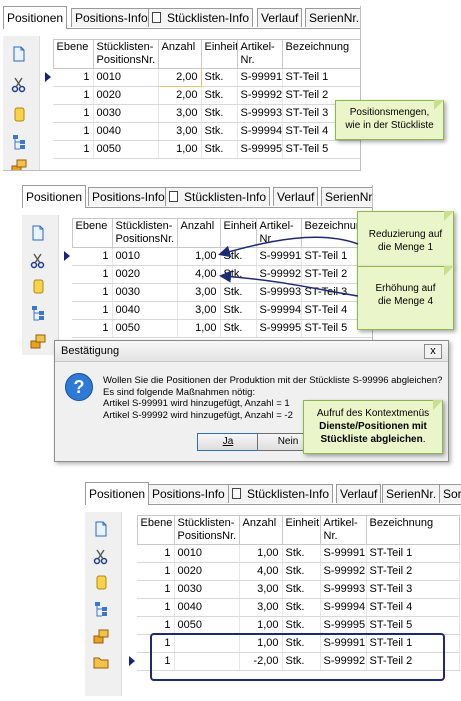  Describe the element at coordinates (288, 247) in the screenshot. I see `arrow-reduzierung` at that location.